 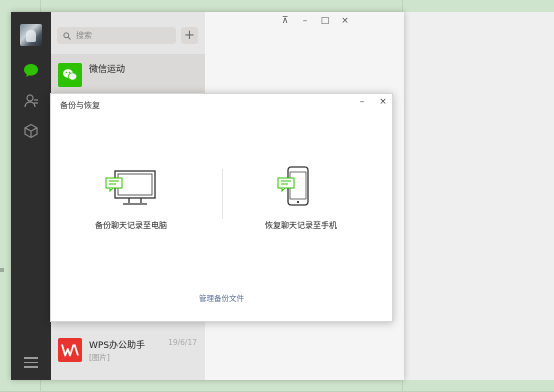 What do you see at coordinates (70, 350) in the screenshot?
I see `wps-icon` at bounding box center [70, 350].